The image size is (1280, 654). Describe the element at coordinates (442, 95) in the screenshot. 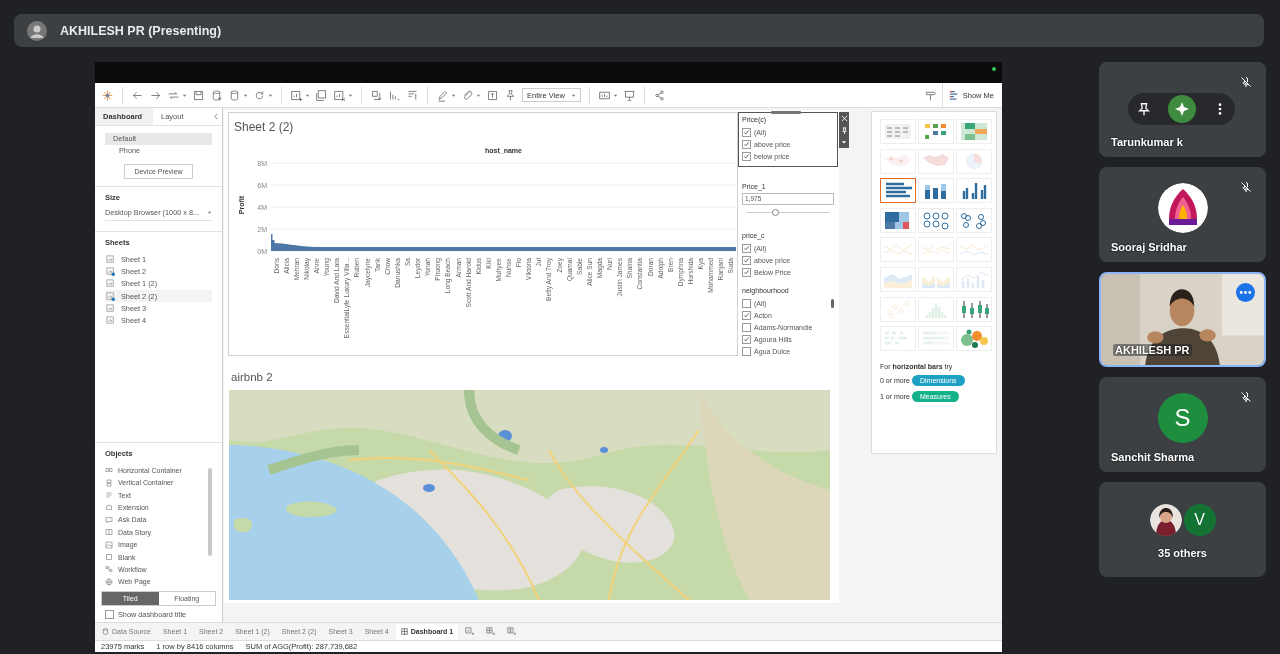

I see `pen-icon` at that location.